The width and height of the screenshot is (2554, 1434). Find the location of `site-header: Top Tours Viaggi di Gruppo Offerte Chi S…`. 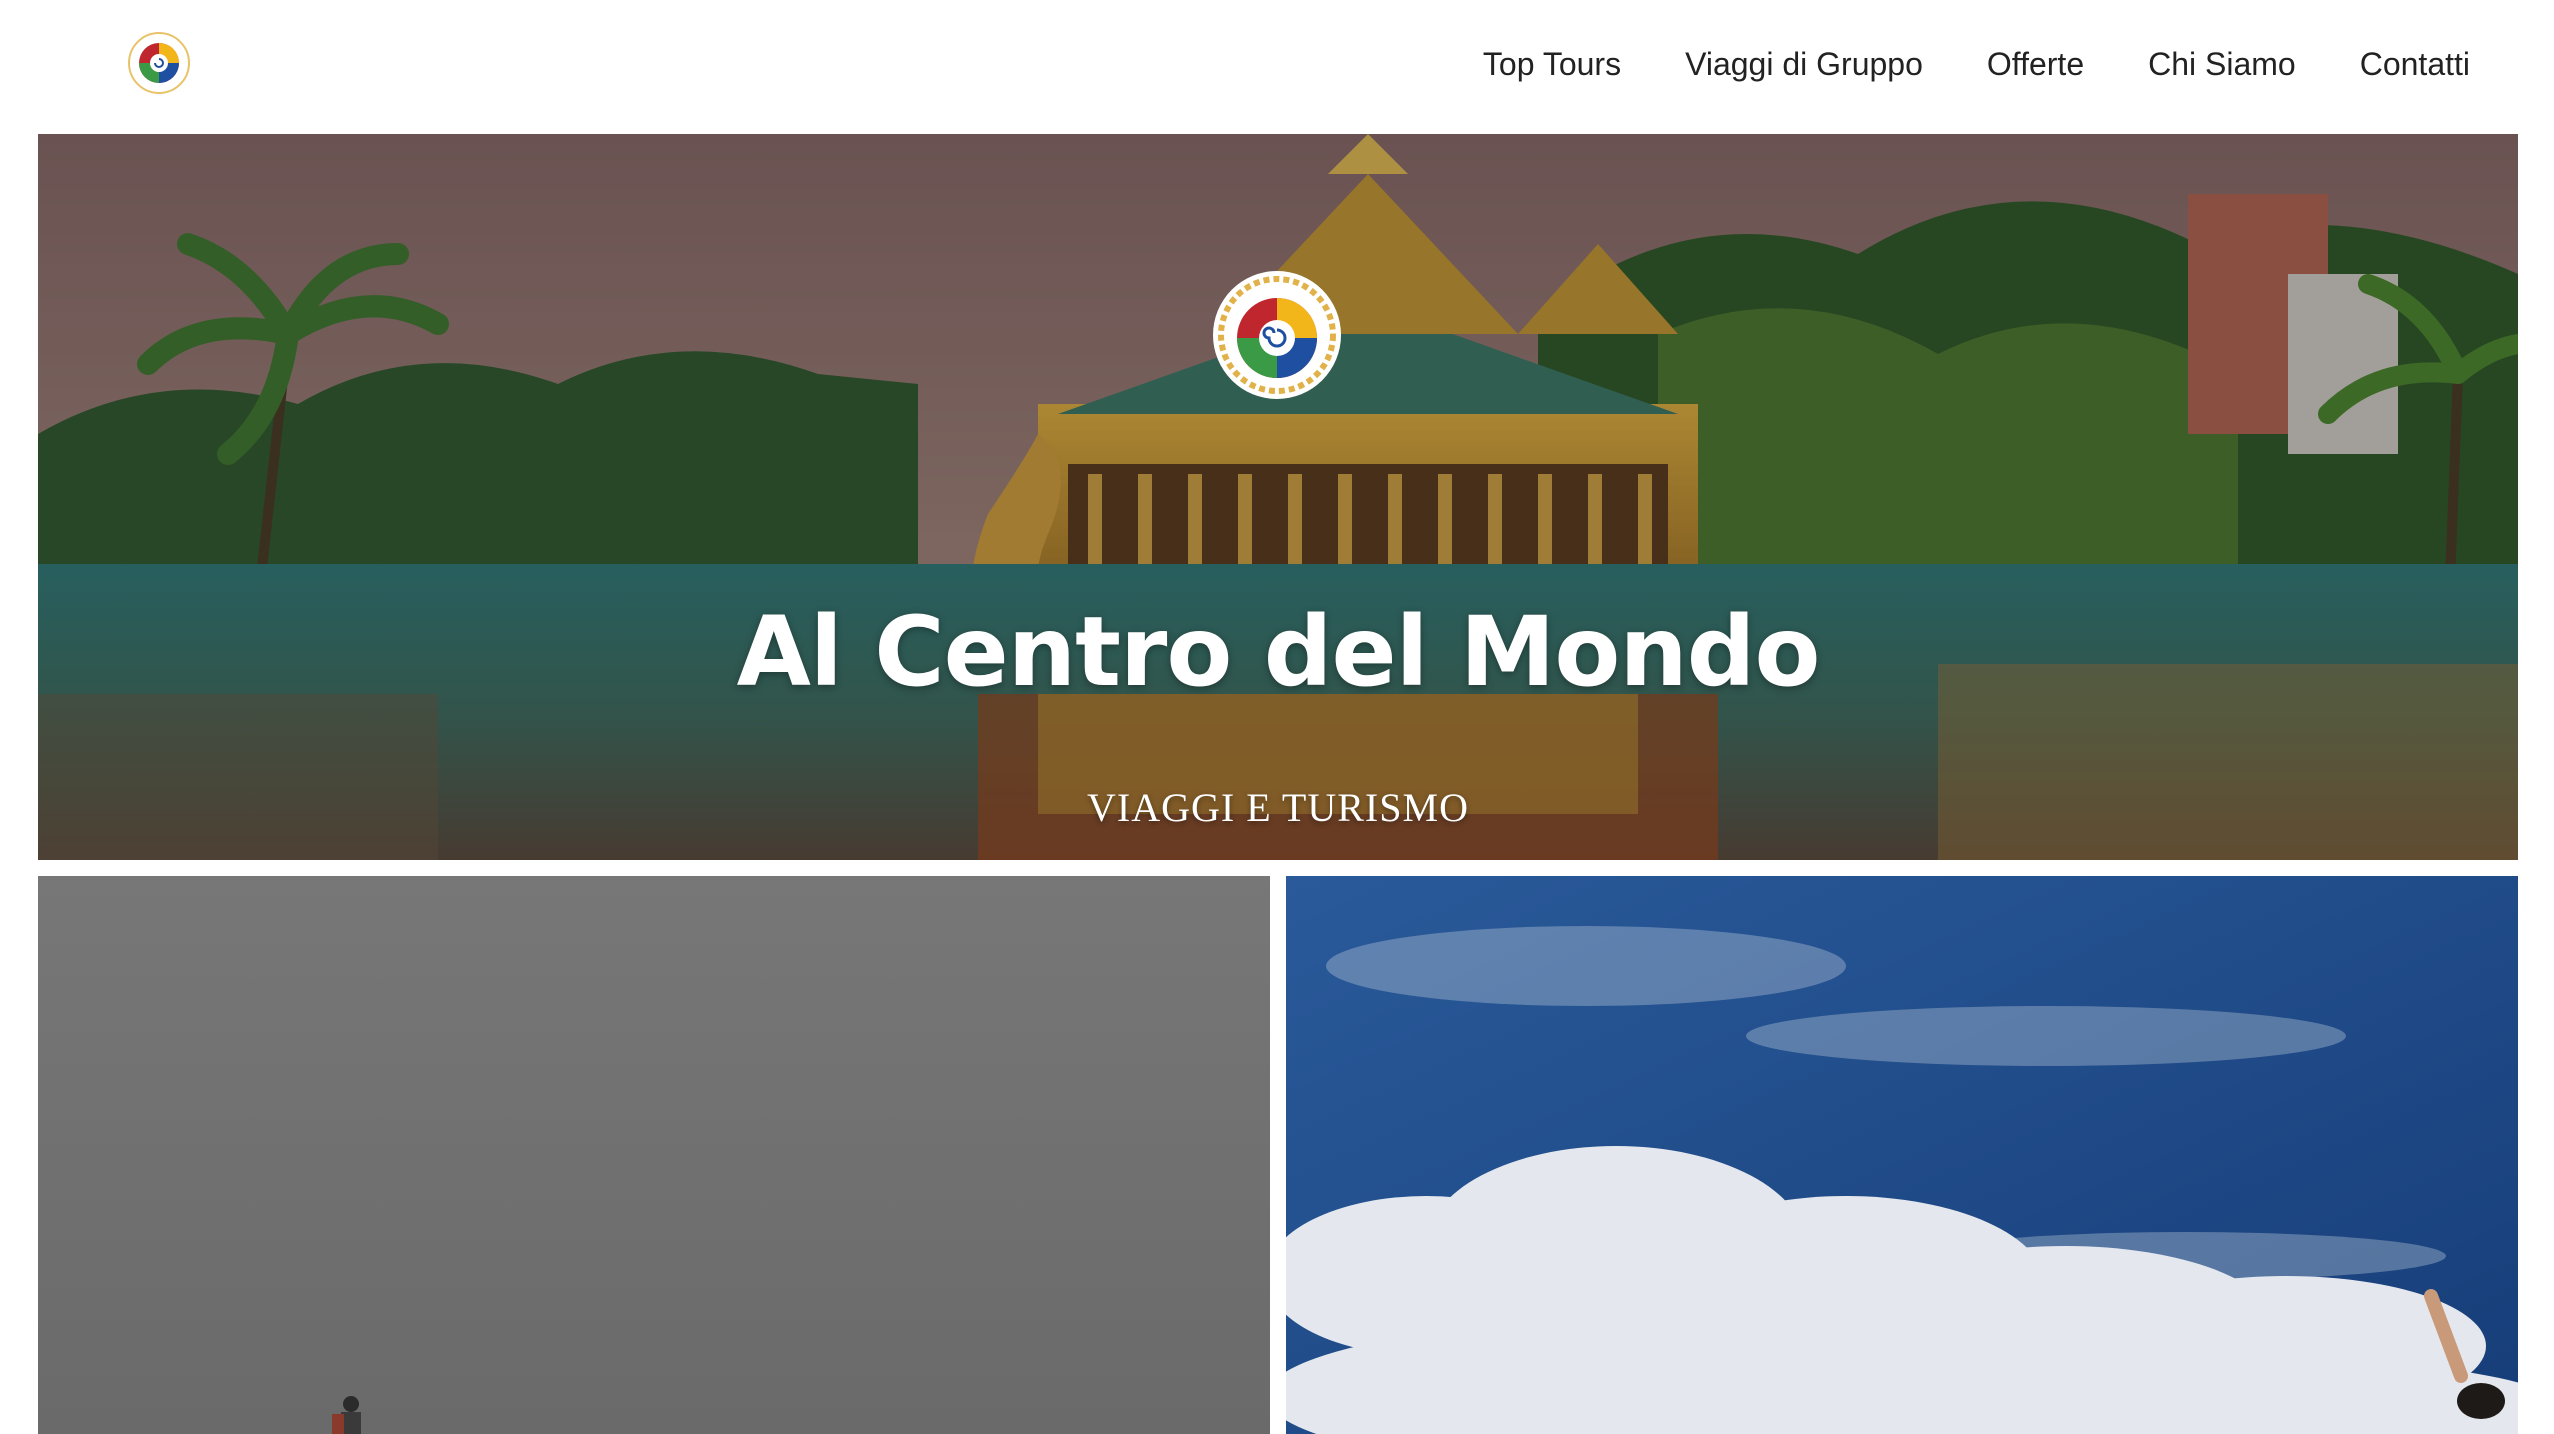

site-header: Top Tours Viaggi di Gruppo Offerte Chi S… is located at coordinates (1277, 67).